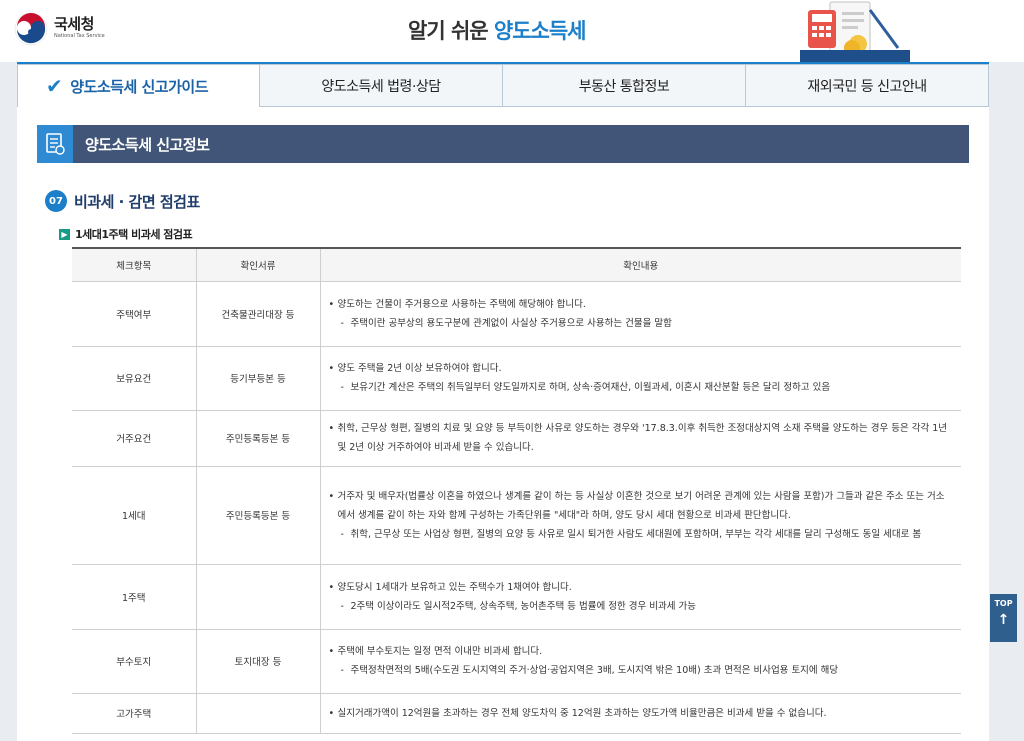  What do you see at coordinates (257, 265) in the screenshot?
I see `table-header-cell: 확인서류` at bounding box center [257, 265].